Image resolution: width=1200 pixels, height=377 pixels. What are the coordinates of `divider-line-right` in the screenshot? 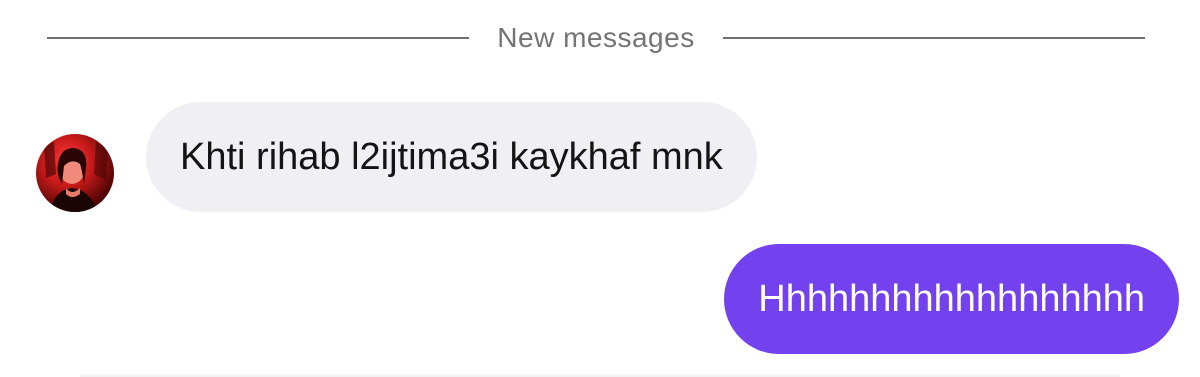 It's located at (933, 38).